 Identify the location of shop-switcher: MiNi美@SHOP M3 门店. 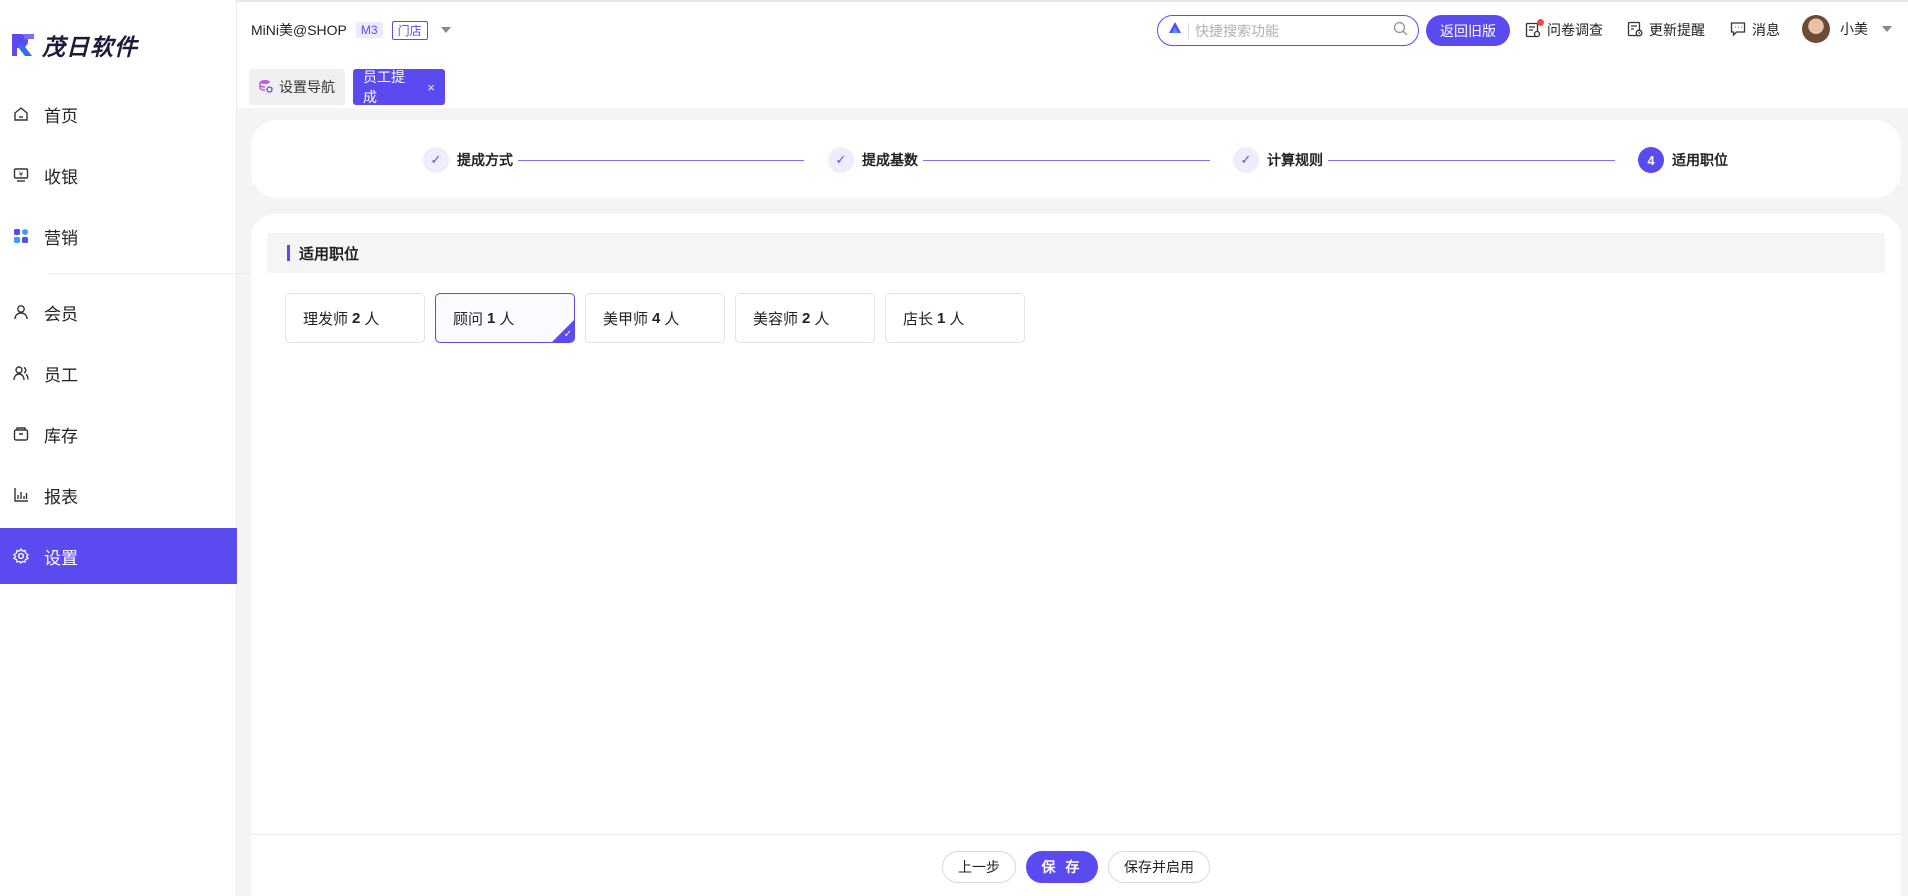
(351, 30).